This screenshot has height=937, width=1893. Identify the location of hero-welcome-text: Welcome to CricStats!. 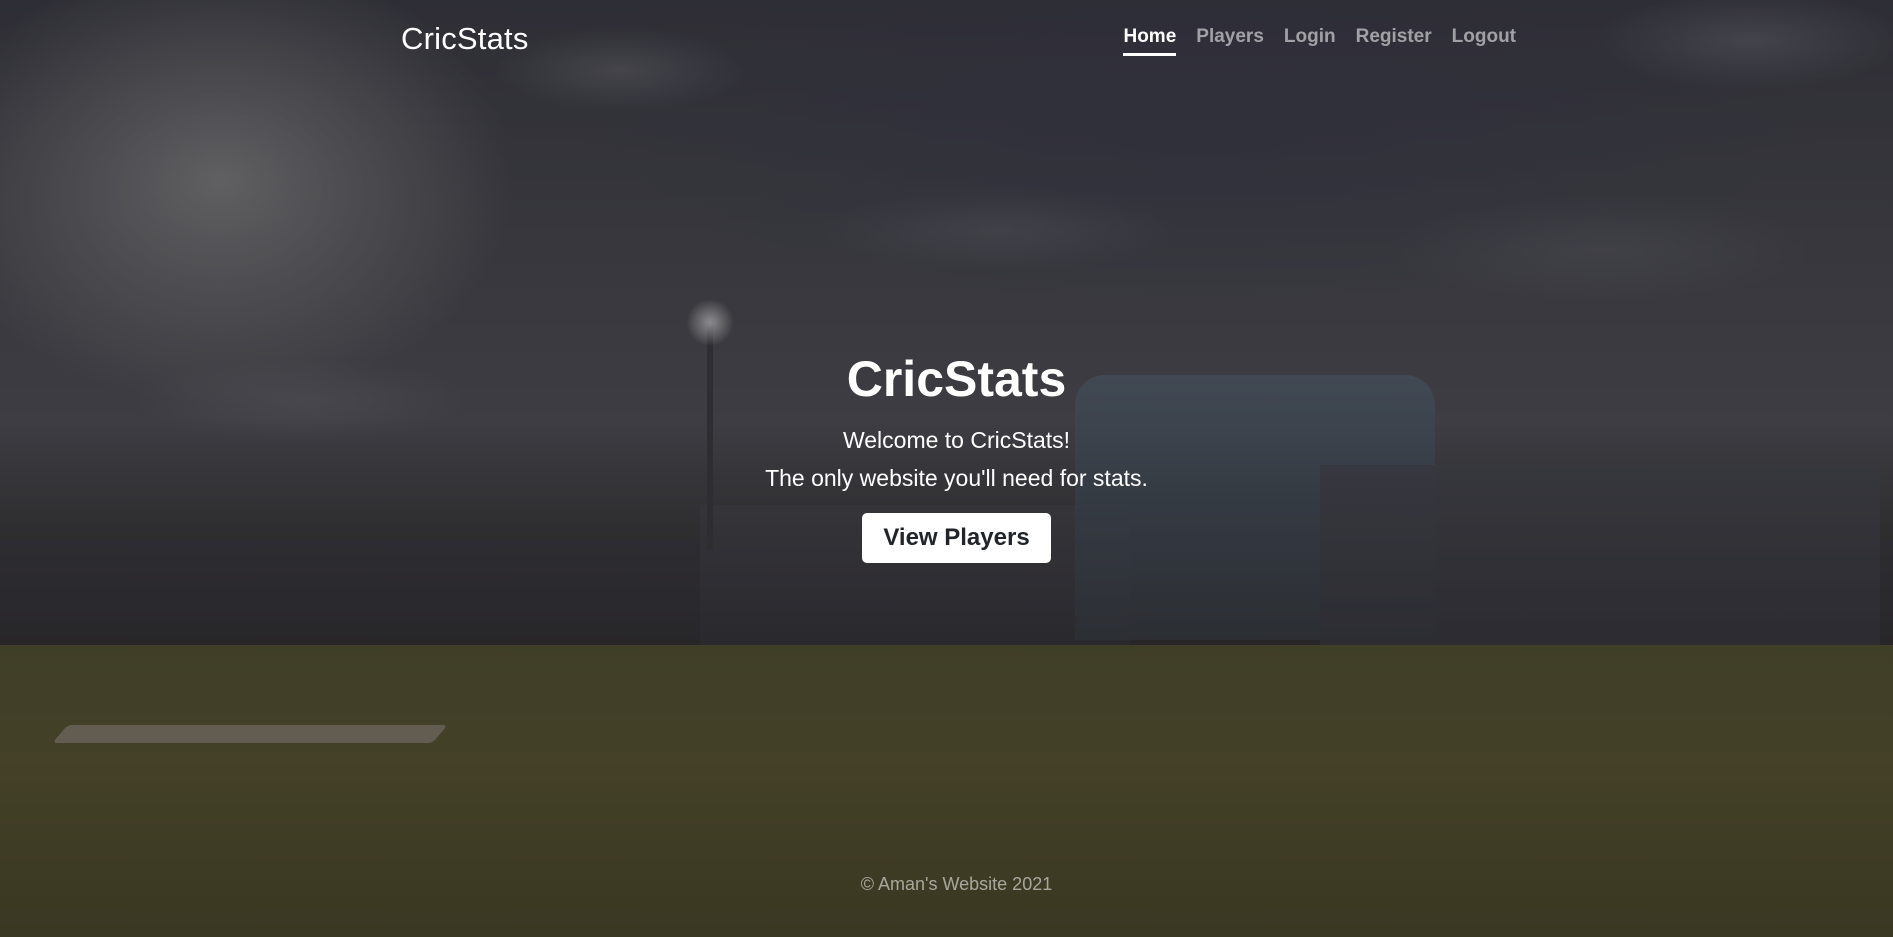
(956, 440).